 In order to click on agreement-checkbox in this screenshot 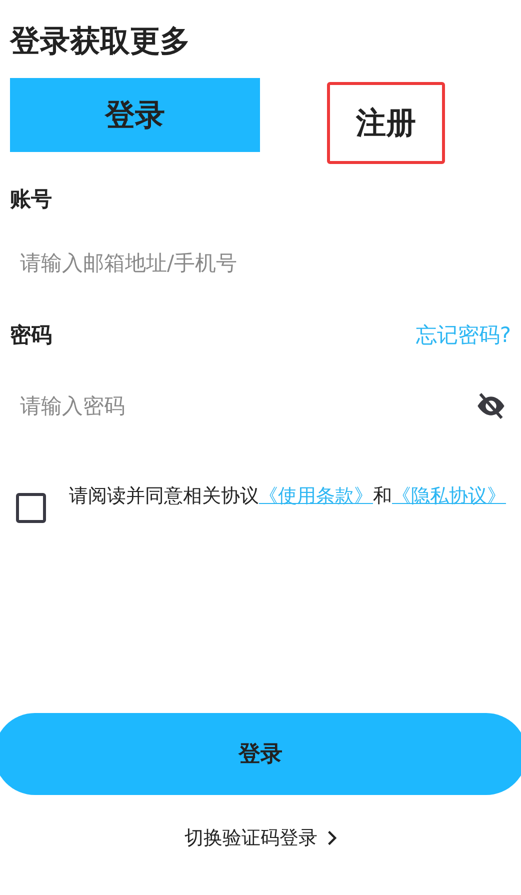, I will do `click(31, 508)`.